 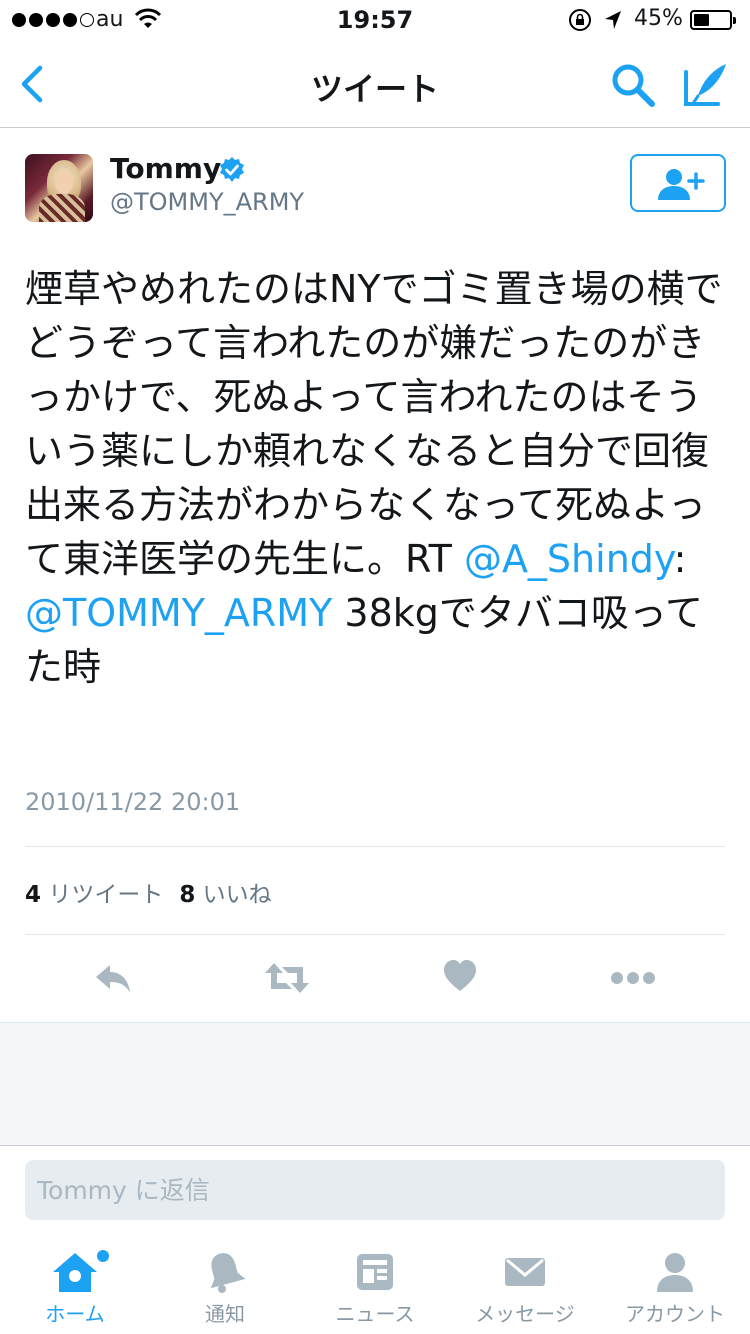 I want to click on retweet-icon, so click(x=287, y=978).